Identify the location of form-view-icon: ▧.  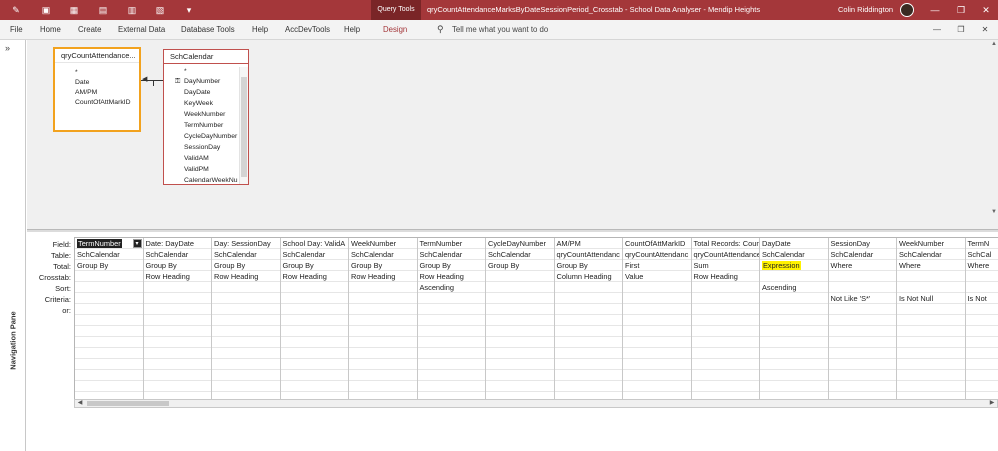
(160, 10).